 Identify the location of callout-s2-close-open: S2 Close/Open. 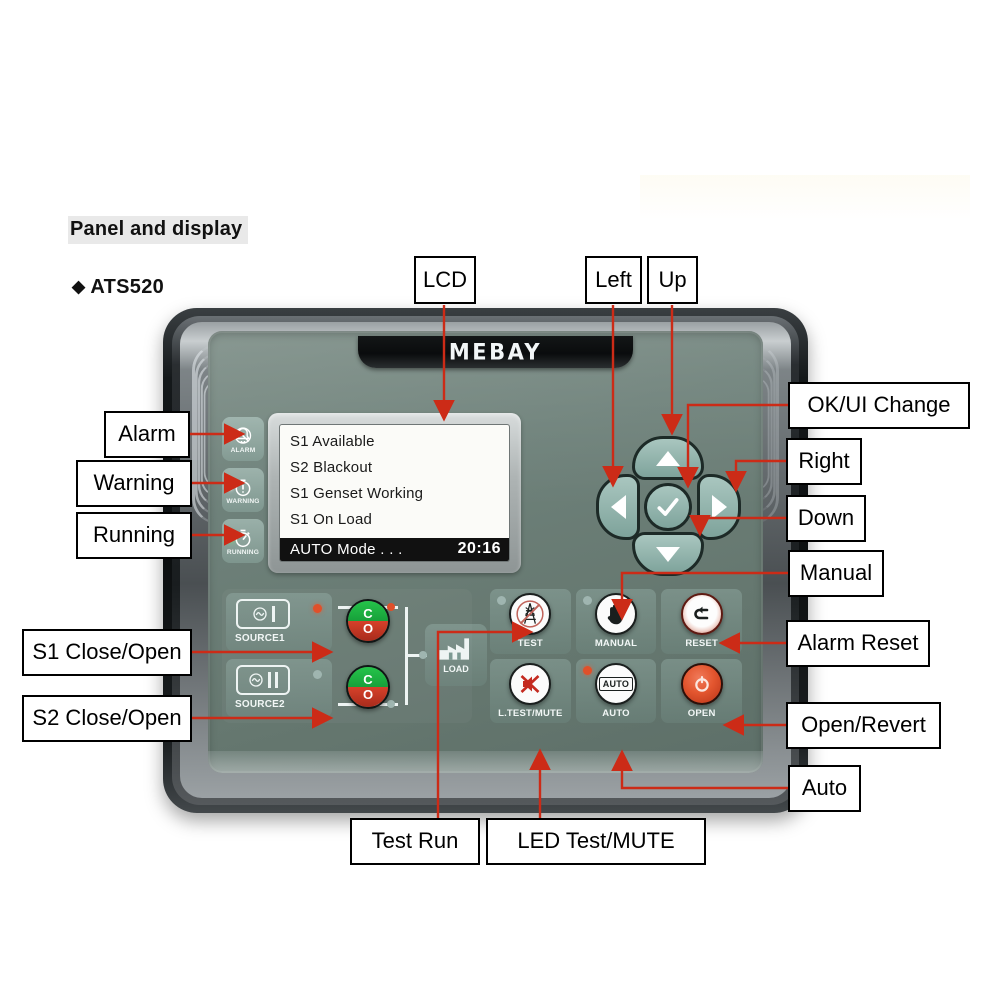
(107, 718).